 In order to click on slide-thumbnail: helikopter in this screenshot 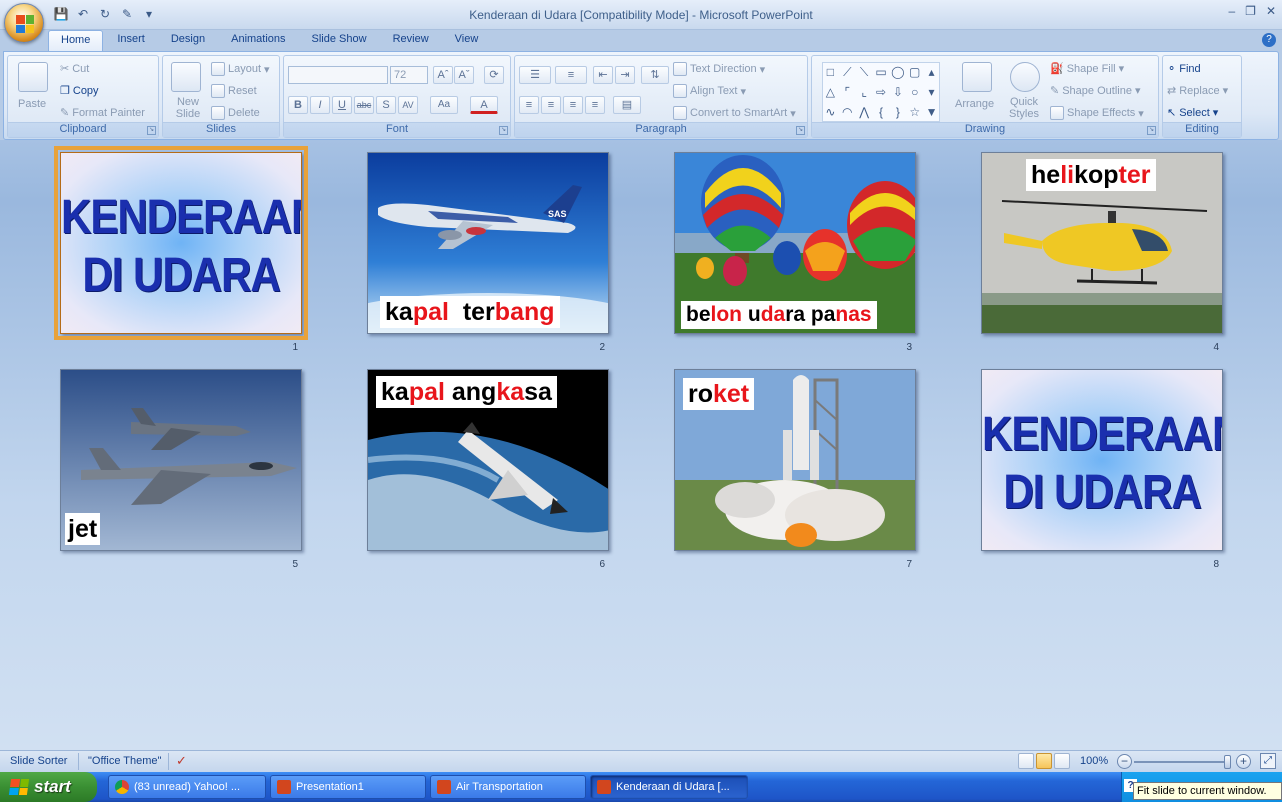, I will do `click(1102, 243)`.